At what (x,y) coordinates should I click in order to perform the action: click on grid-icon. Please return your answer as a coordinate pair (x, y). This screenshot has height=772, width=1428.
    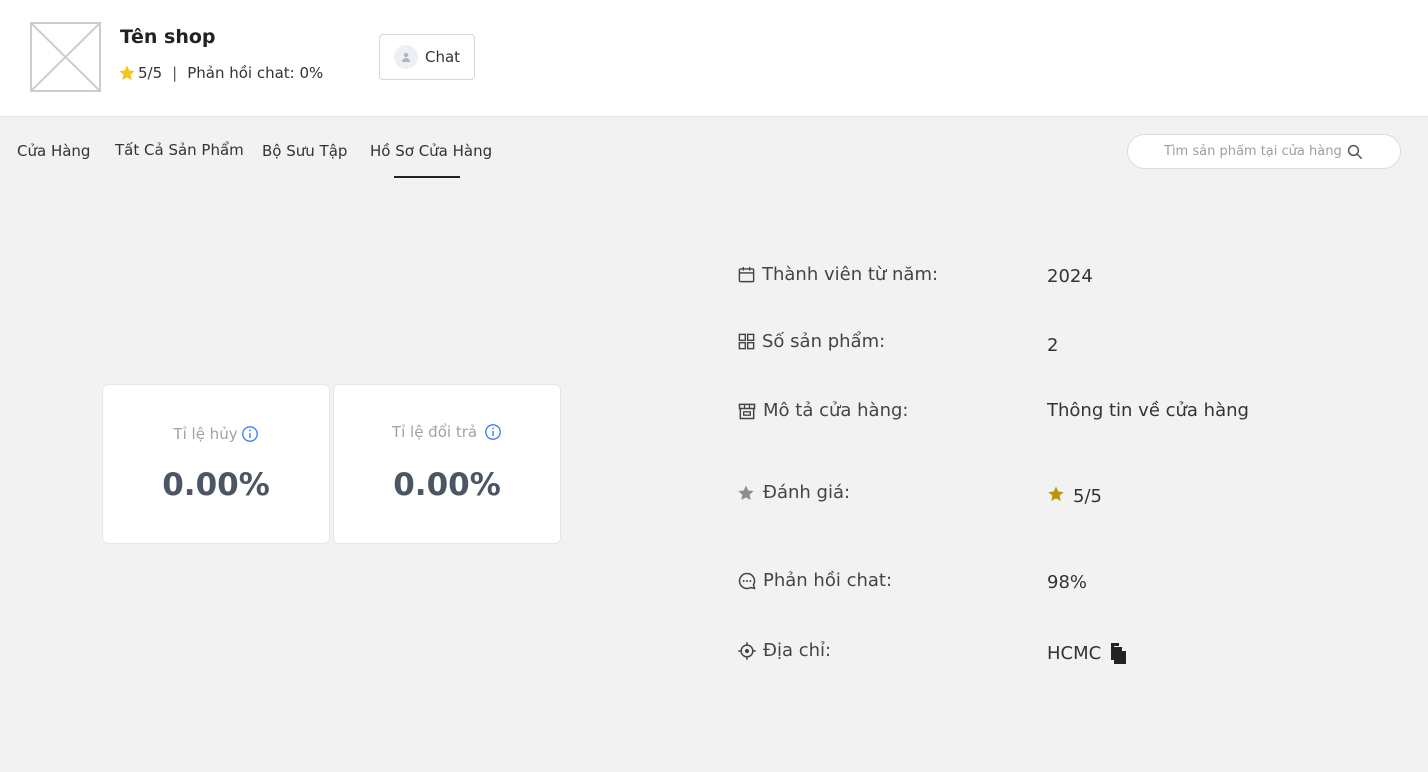
    Looking at the image, I should click on (746, 341).